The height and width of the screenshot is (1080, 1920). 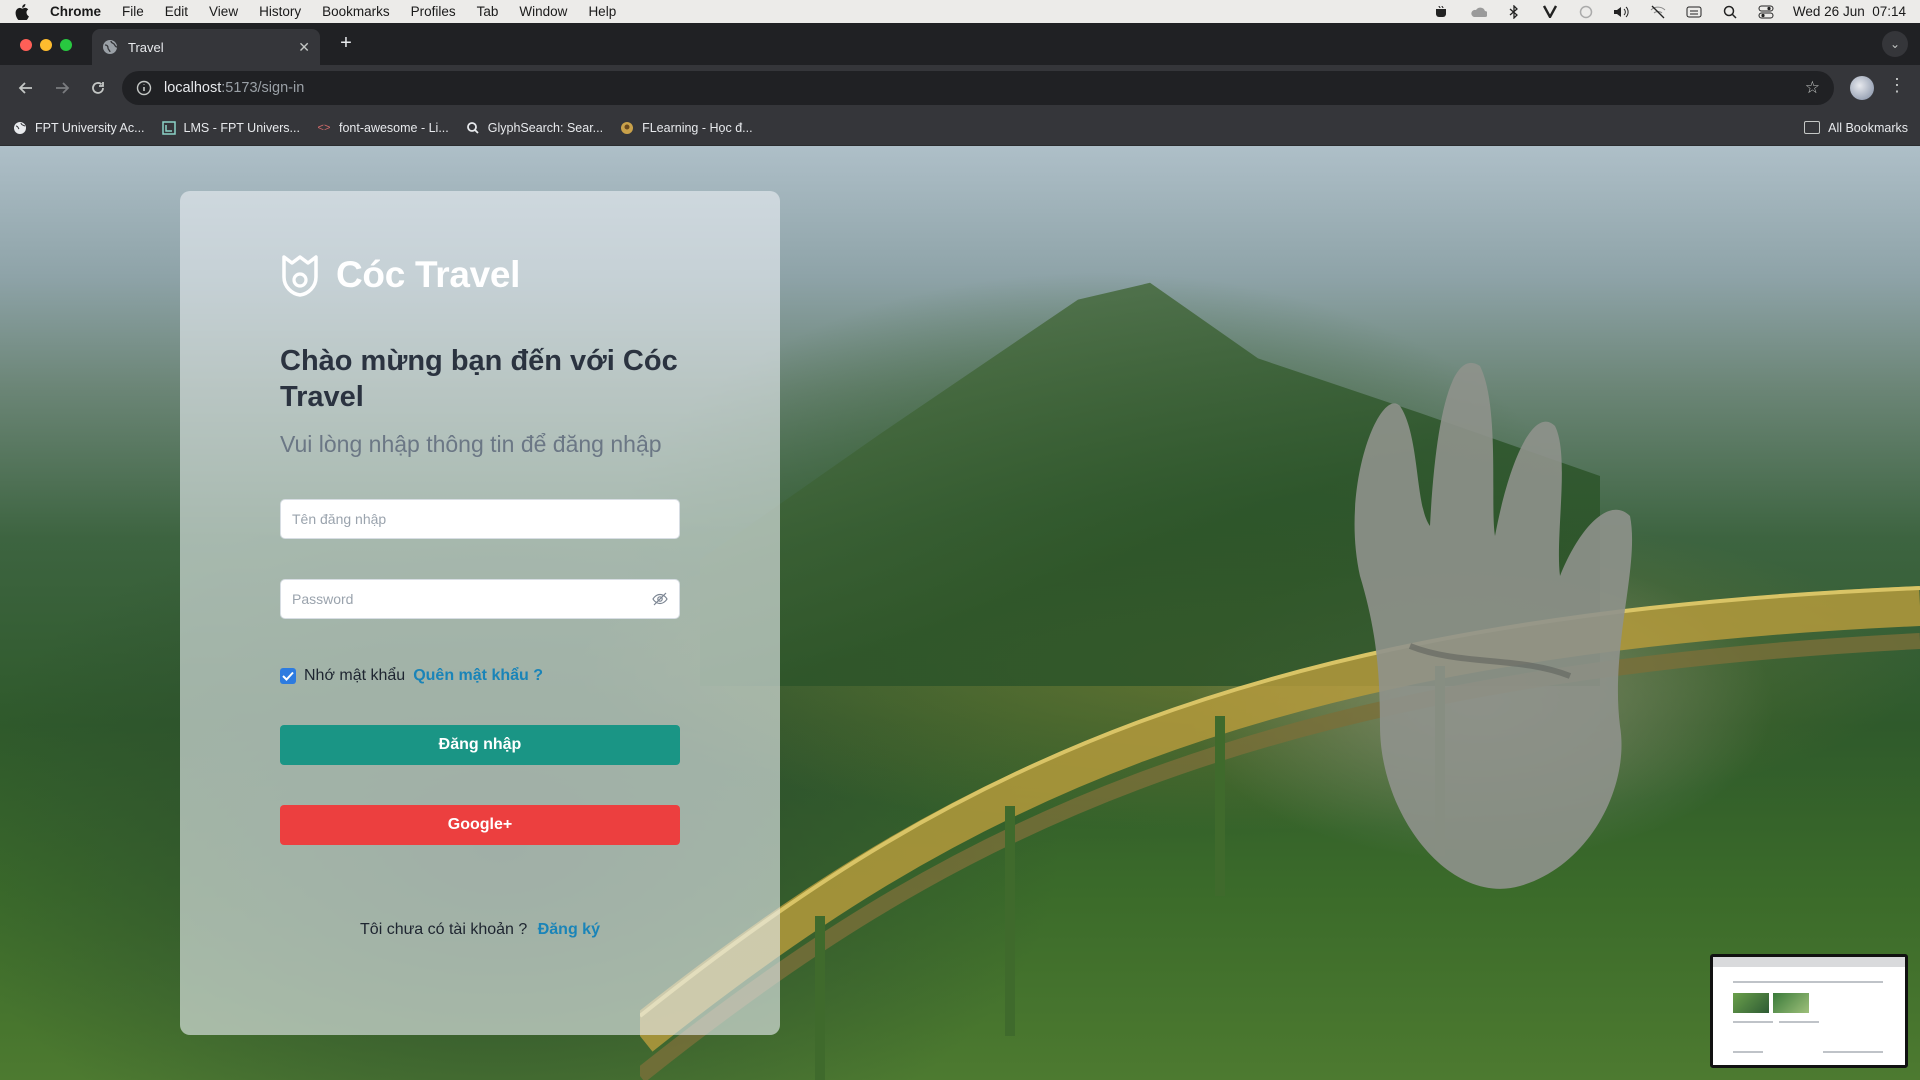 I want to click on site-info-icon, so click(x=144, y=88).